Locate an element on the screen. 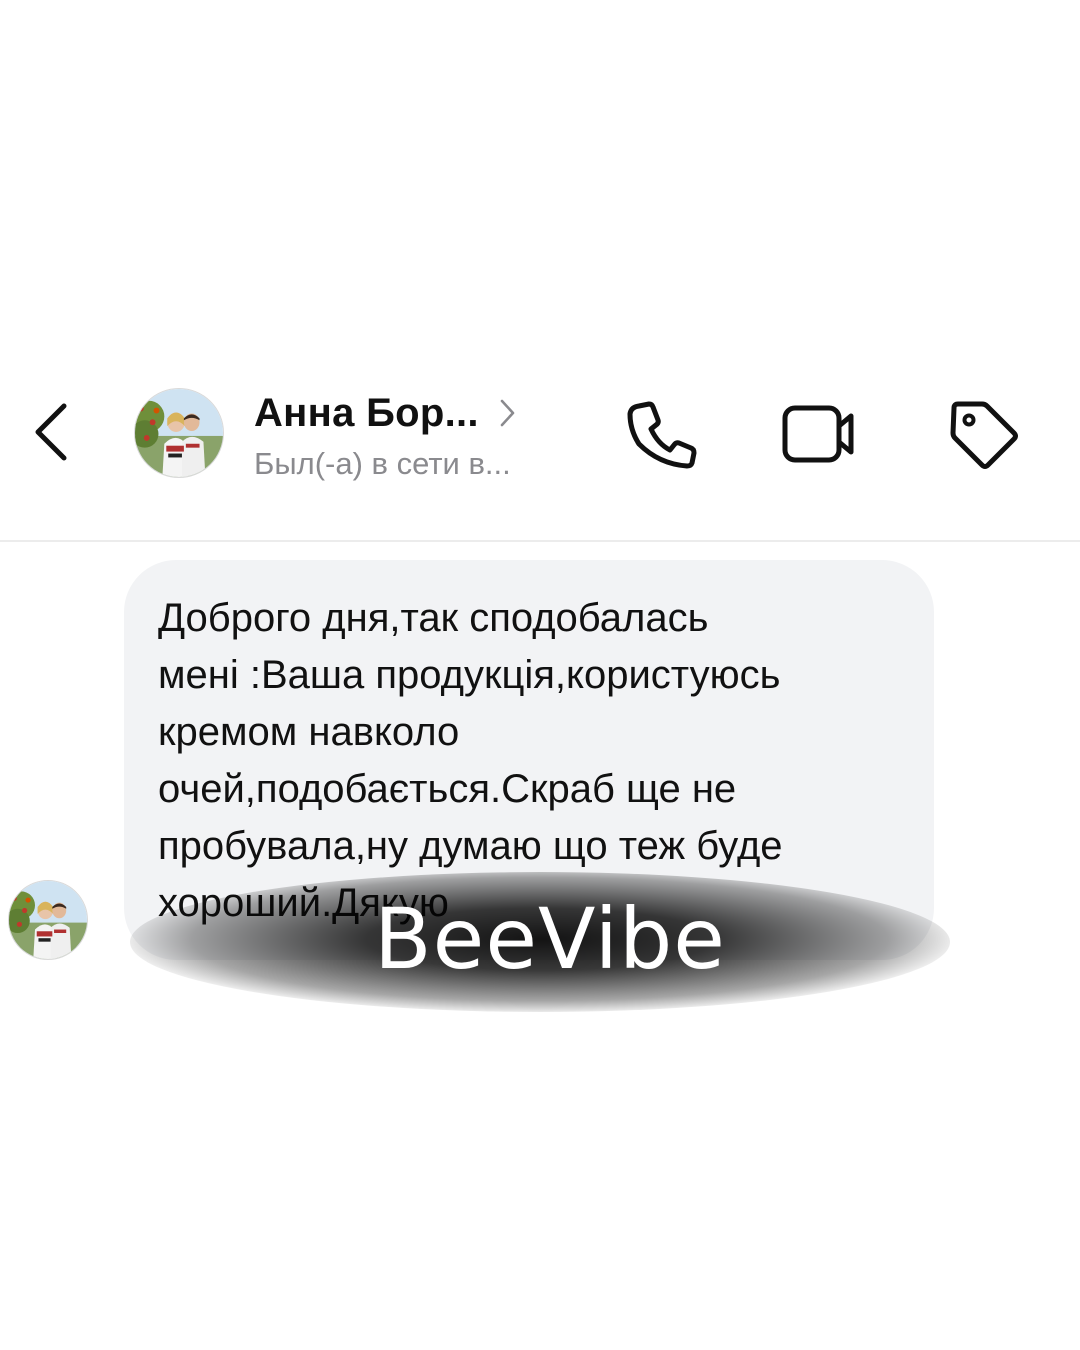 The width and height of the screenshot is (1080, 1350). tag-icon is located at coordinates (984, 435).